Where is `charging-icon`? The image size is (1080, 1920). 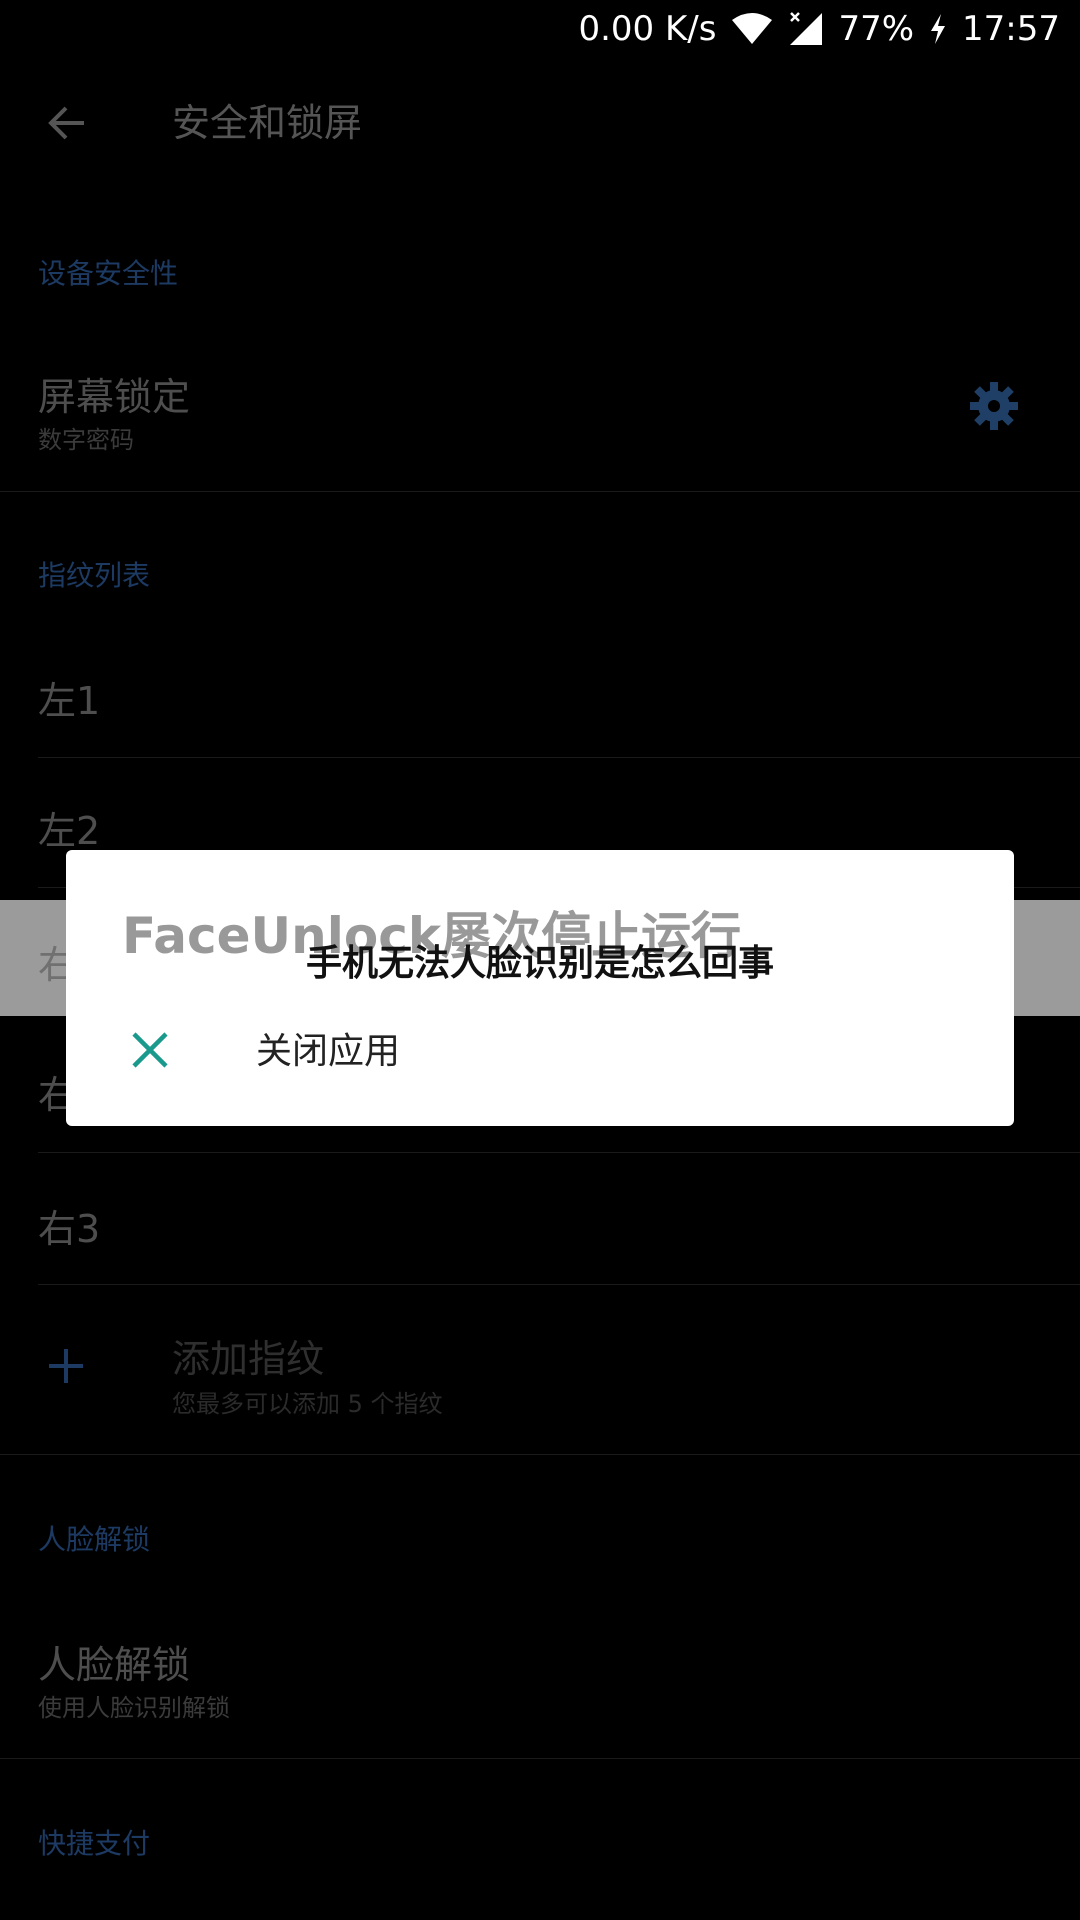 charging-icon is located at coordinates (938, 29).